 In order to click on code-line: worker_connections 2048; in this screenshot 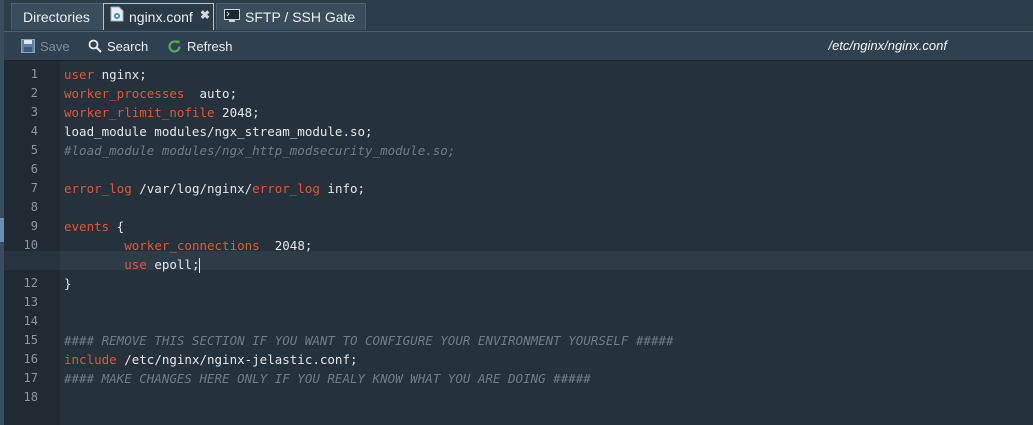, I will do `click(188, 245)`.